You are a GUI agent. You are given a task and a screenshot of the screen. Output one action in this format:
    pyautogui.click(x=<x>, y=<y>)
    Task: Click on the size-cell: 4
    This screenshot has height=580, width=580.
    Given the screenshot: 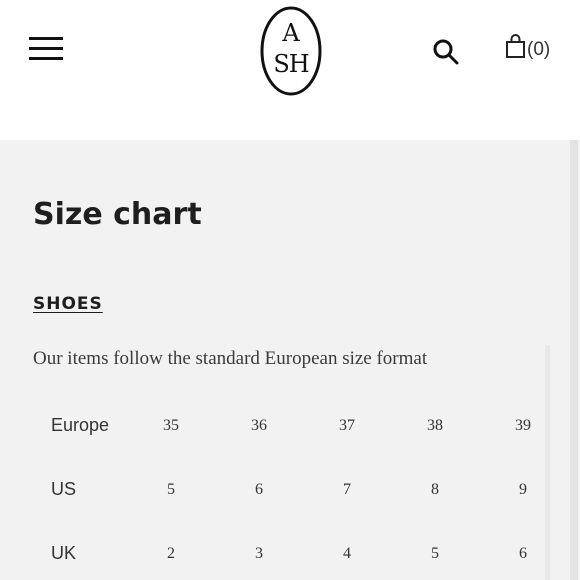 What is the action you would take?
    pyautogui.click(x=347, y=553)
    